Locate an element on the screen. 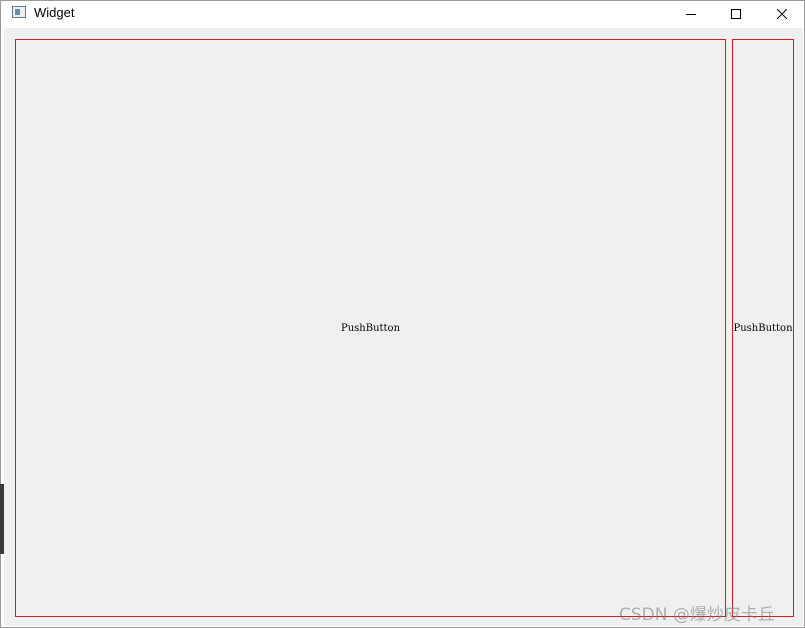 Image resolution: width=805 pixels, height=628 pixels. push-button-right: PushButton is located at coordinates (763, 328).